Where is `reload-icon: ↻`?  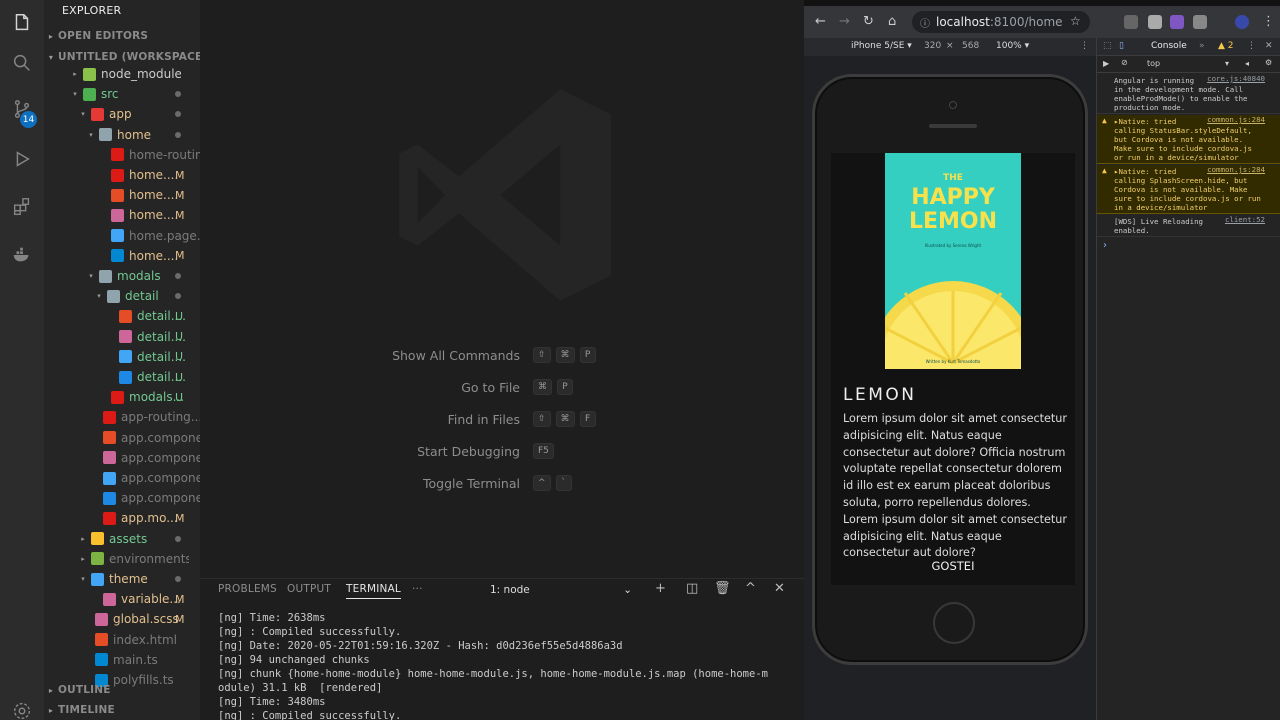
reload-icon: ↻ is located at coordinates (868, 21).